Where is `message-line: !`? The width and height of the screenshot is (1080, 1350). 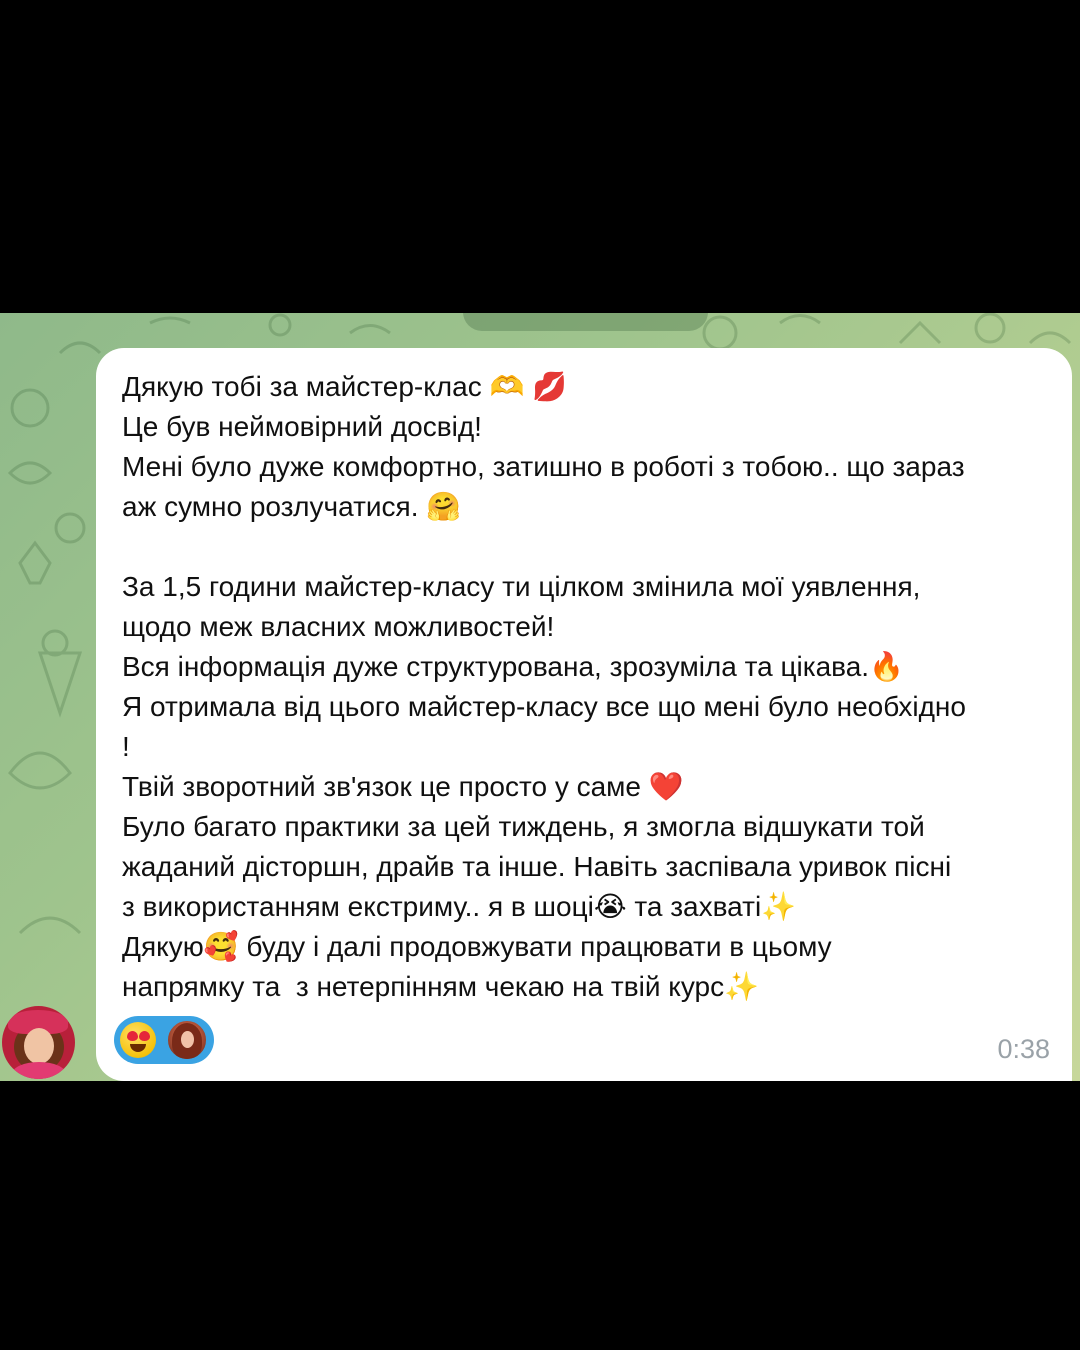 message-line: ! is located at coordinates (126, 746).